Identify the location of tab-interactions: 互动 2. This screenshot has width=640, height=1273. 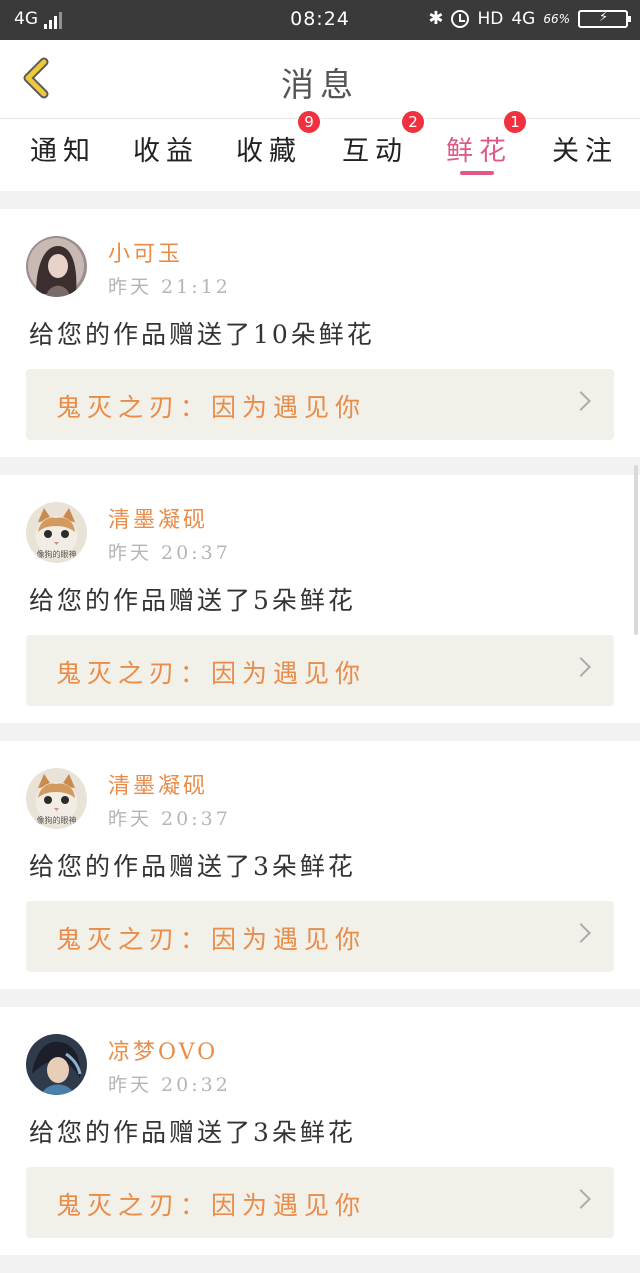
(384, 150).